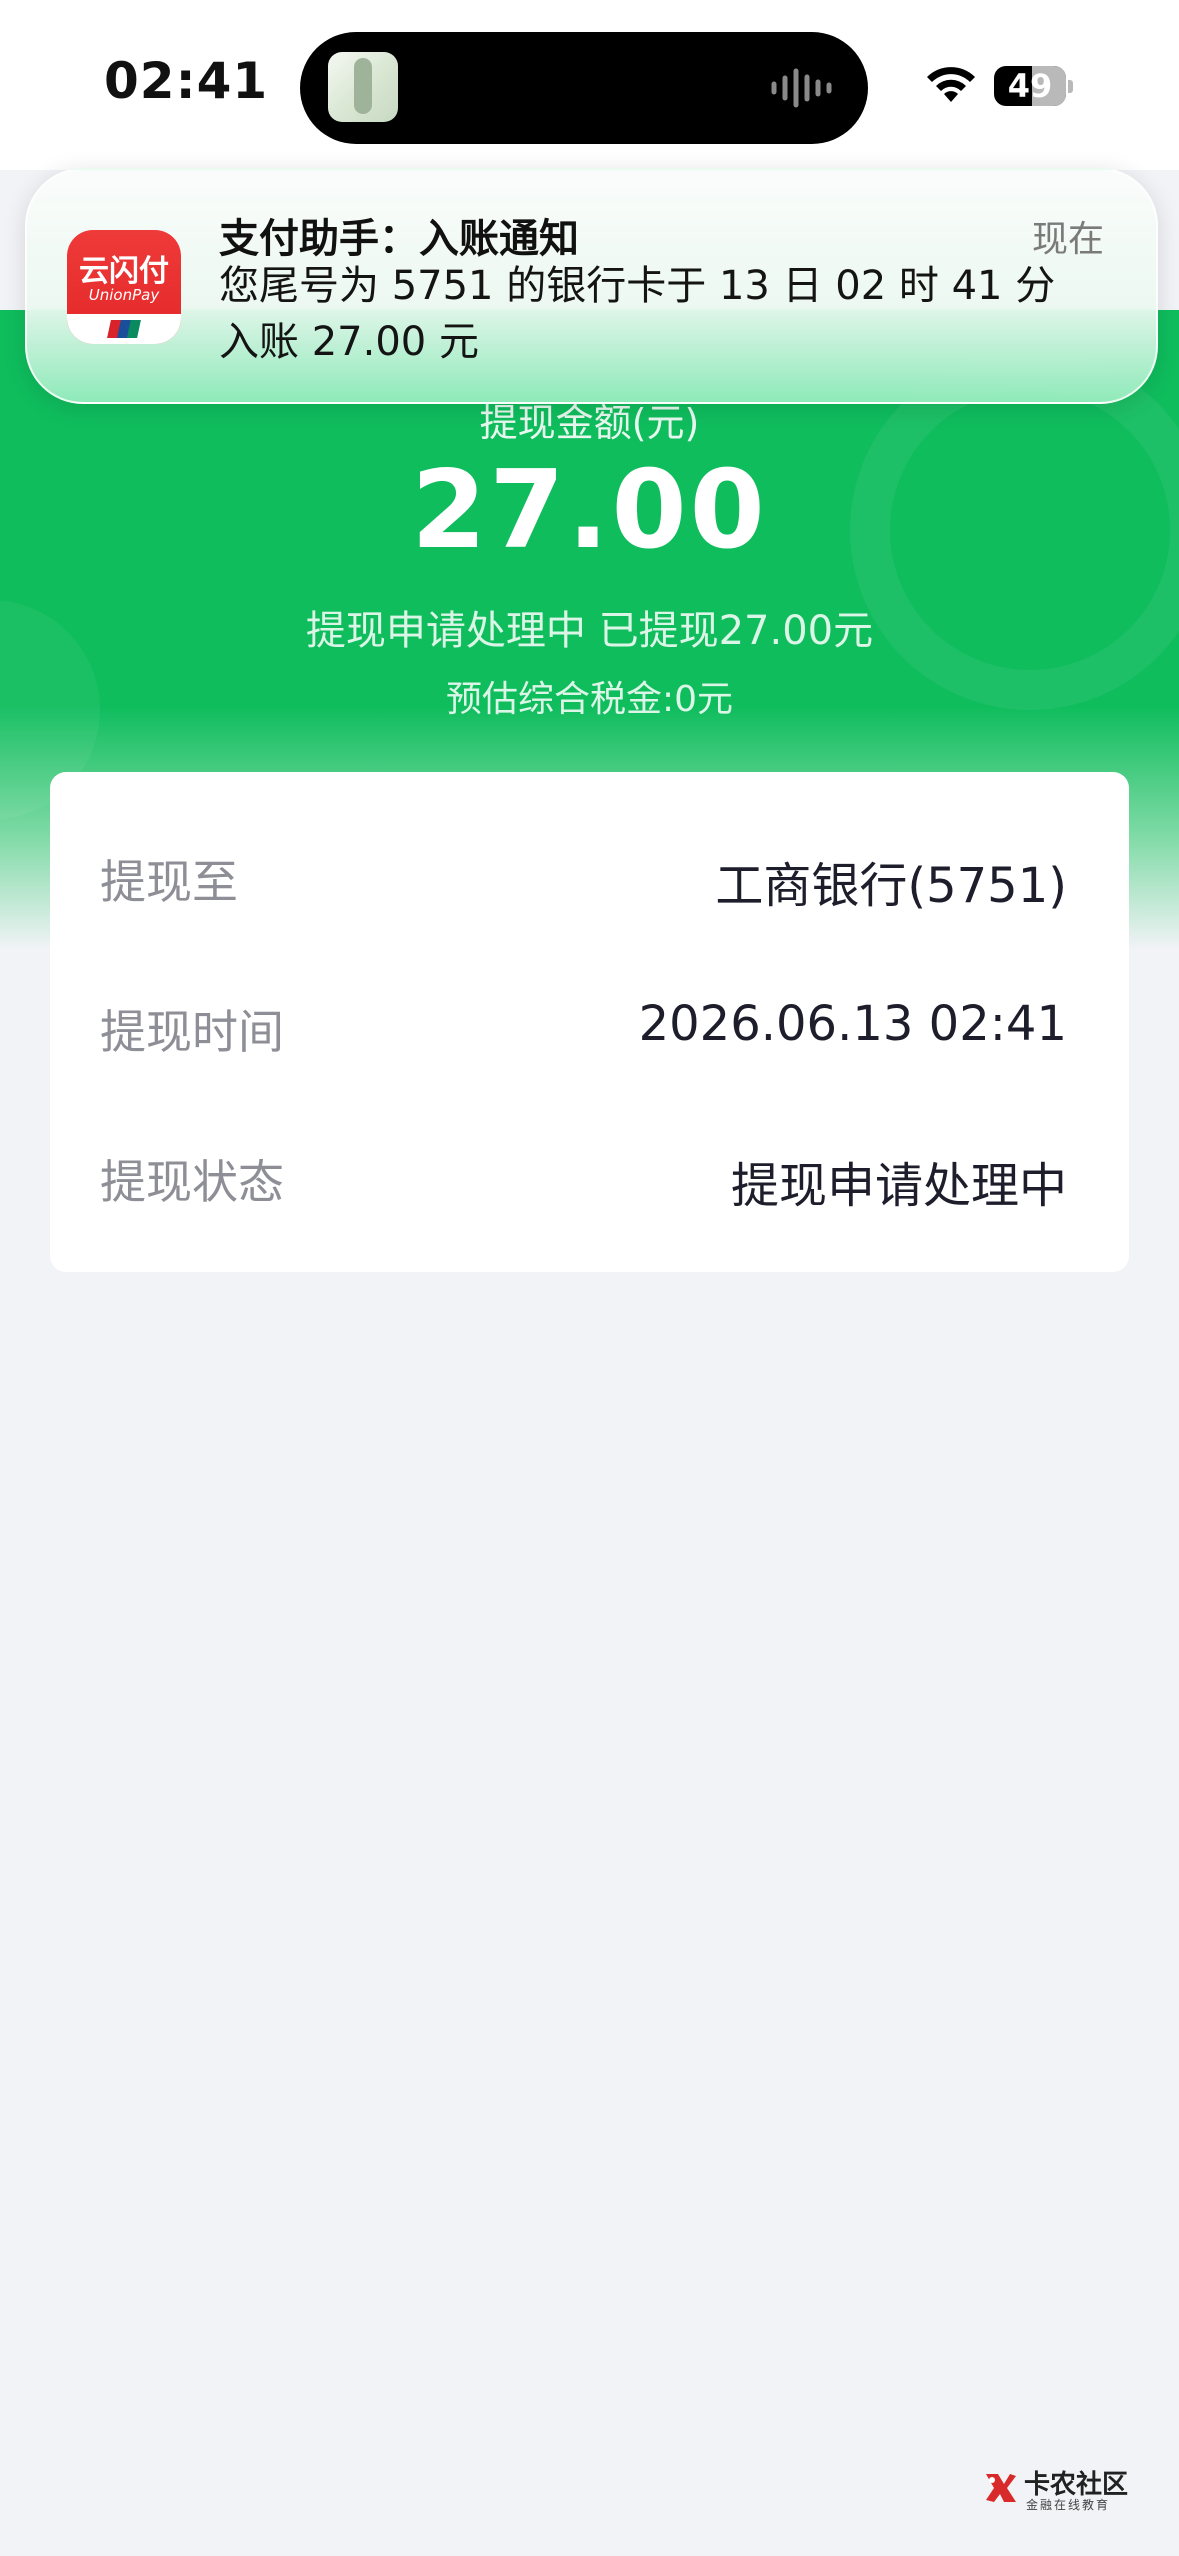  I want to click on detail-value: 工商银行(5751), so click(891, 886).